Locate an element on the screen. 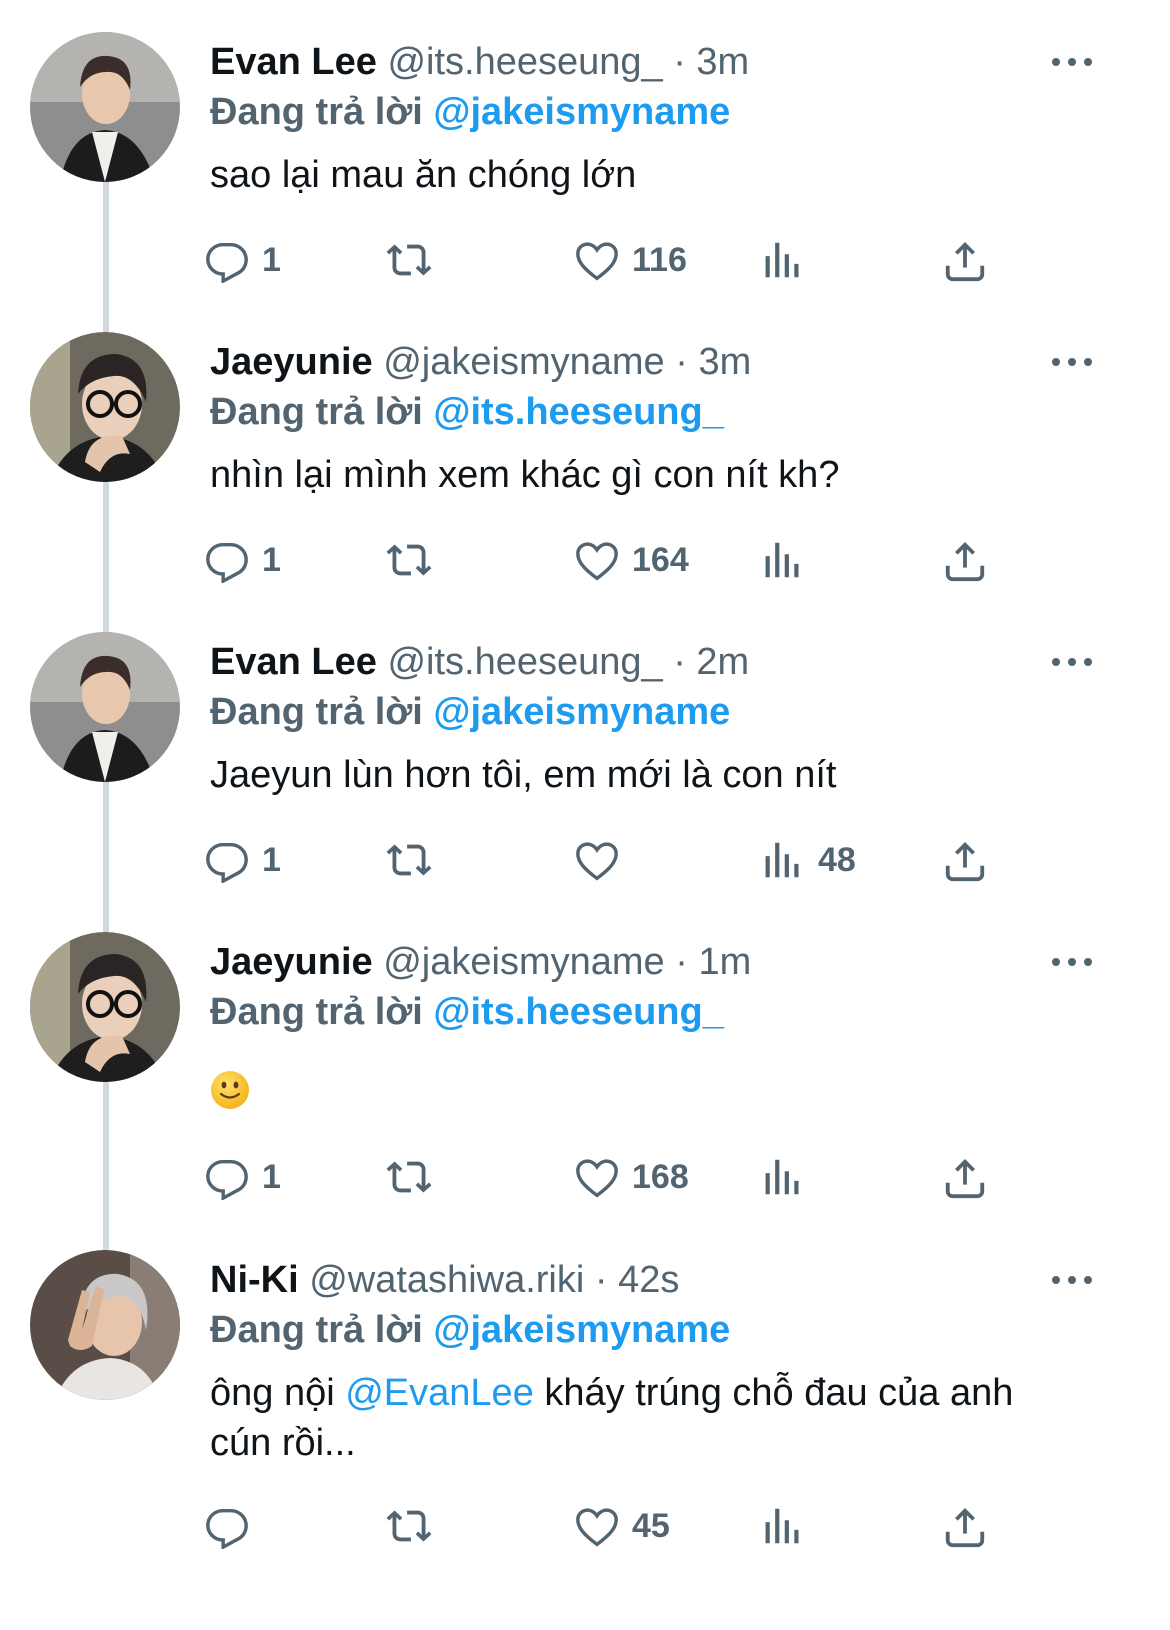 The image size is (1170, 1630). display-name: Ni-Ki is located at coordinates (254, 1280).